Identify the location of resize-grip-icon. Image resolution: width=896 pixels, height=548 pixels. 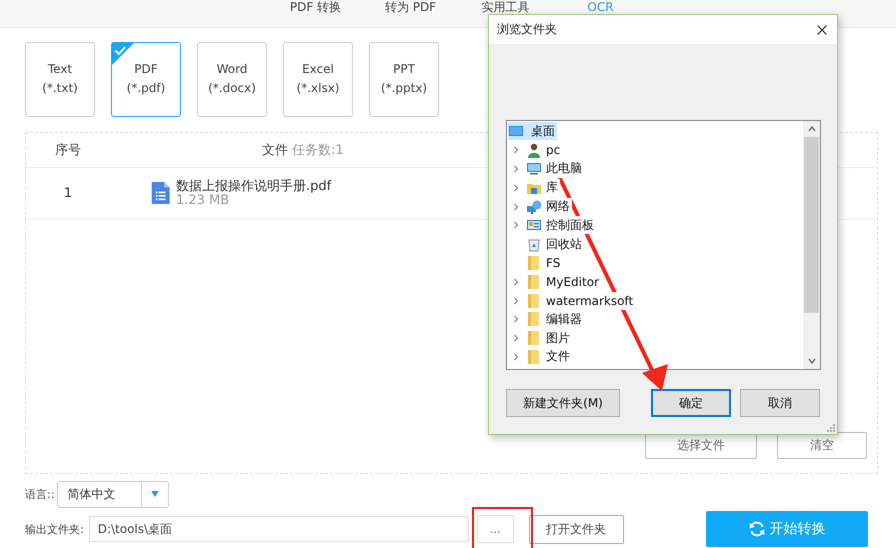
(831, 428).